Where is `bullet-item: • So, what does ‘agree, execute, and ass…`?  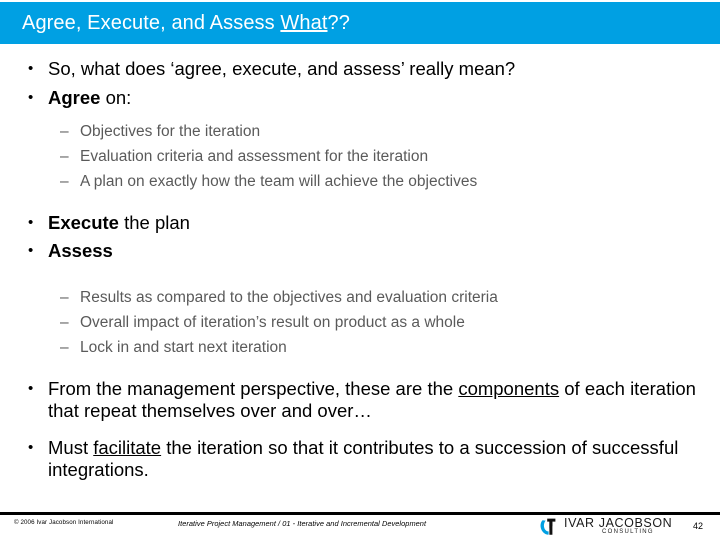
bullet-item: • So, what does ‘agree, execute, and ass… is located at coordinates (360, 69).